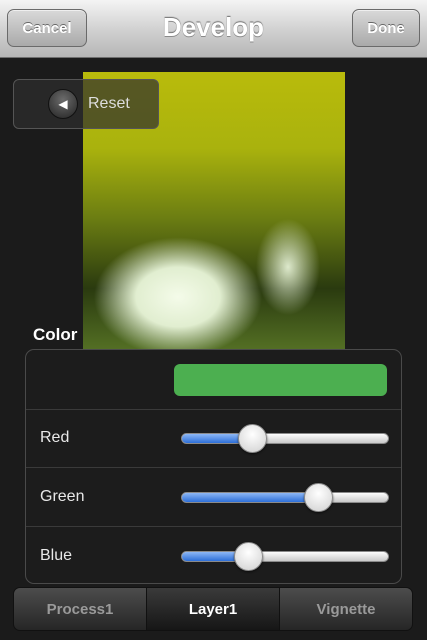 This screenshot has width=427, height=640. What do you see at coordinates (62, 496) in the screenshot?
I see `green-label: Green` at bounding box center [62, 496].